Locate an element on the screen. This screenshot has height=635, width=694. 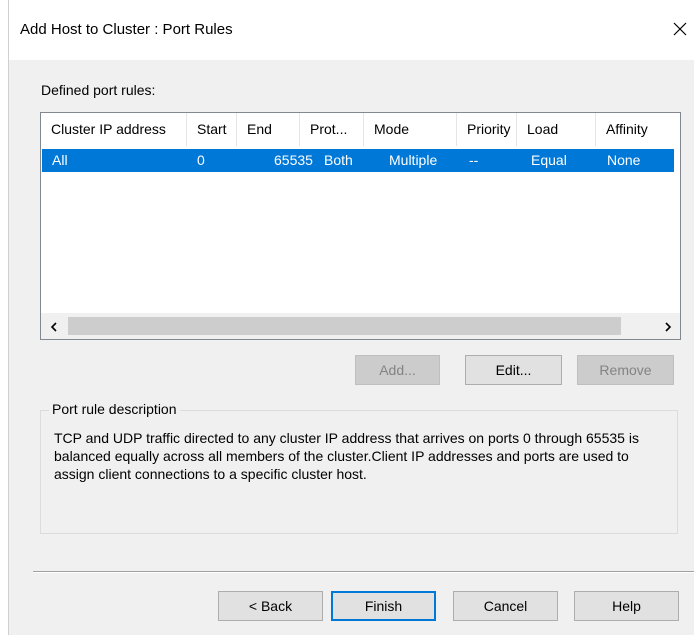
scroll-thumb is located at coordinates (344, 326).